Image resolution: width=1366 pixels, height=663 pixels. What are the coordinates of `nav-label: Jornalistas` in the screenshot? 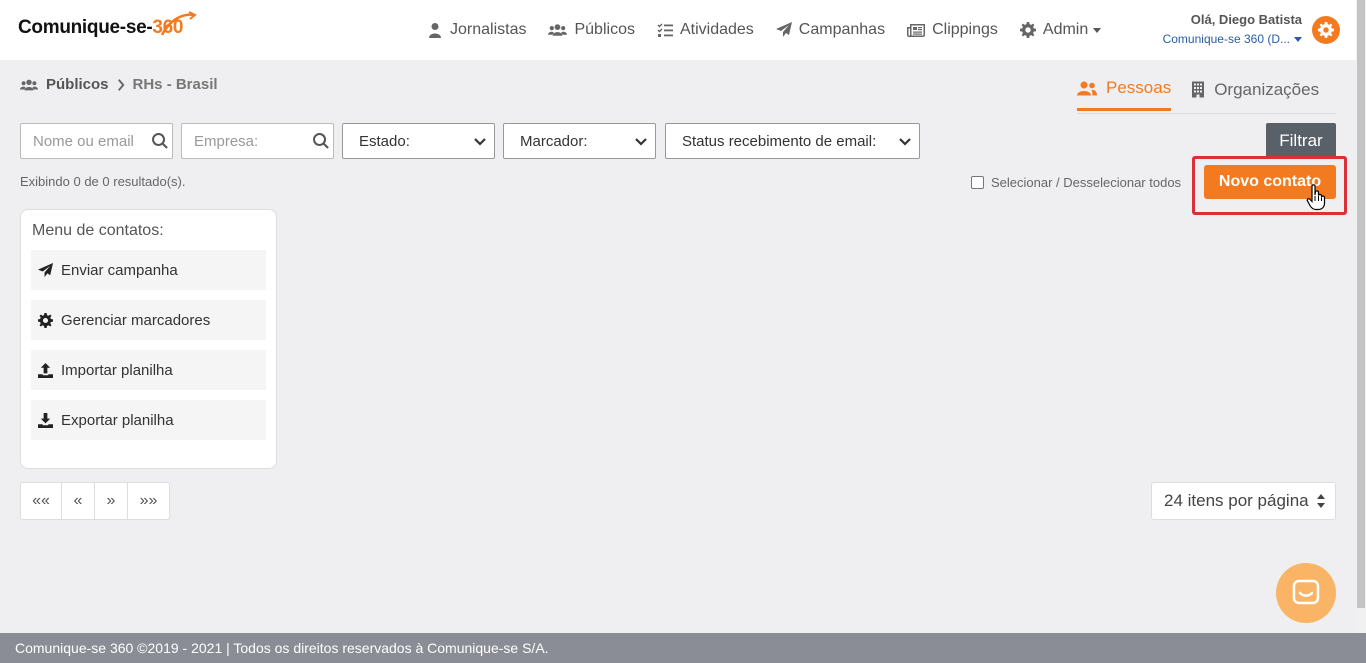 It's located at (488, 29).